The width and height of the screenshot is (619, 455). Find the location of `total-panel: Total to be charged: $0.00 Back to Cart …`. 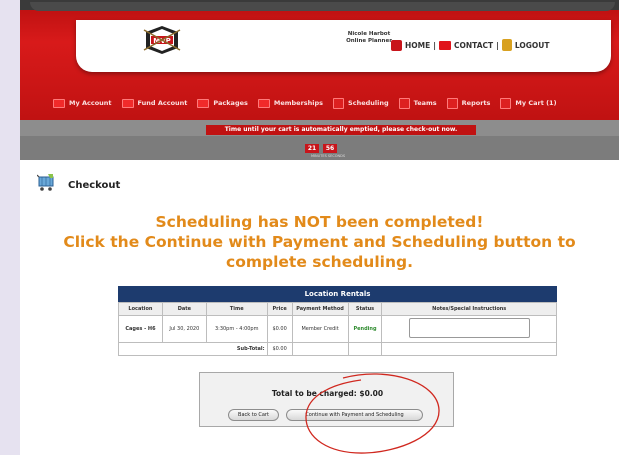

total-panel: Total to be charged: $0.00 Back to Cart … is located at coordinates (326, 399).